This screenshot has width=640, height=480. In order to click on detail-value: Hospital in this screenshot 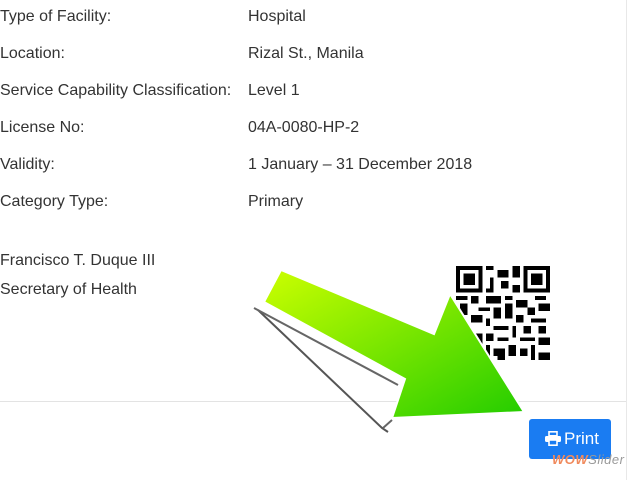, I will do `click(277, 16)`.